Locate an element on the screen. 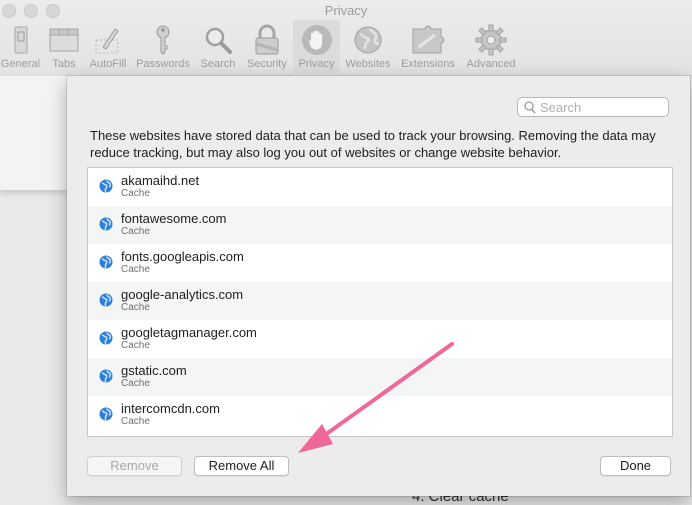  toolbar-item-label: Extensions is located at coordinates (428, 64).